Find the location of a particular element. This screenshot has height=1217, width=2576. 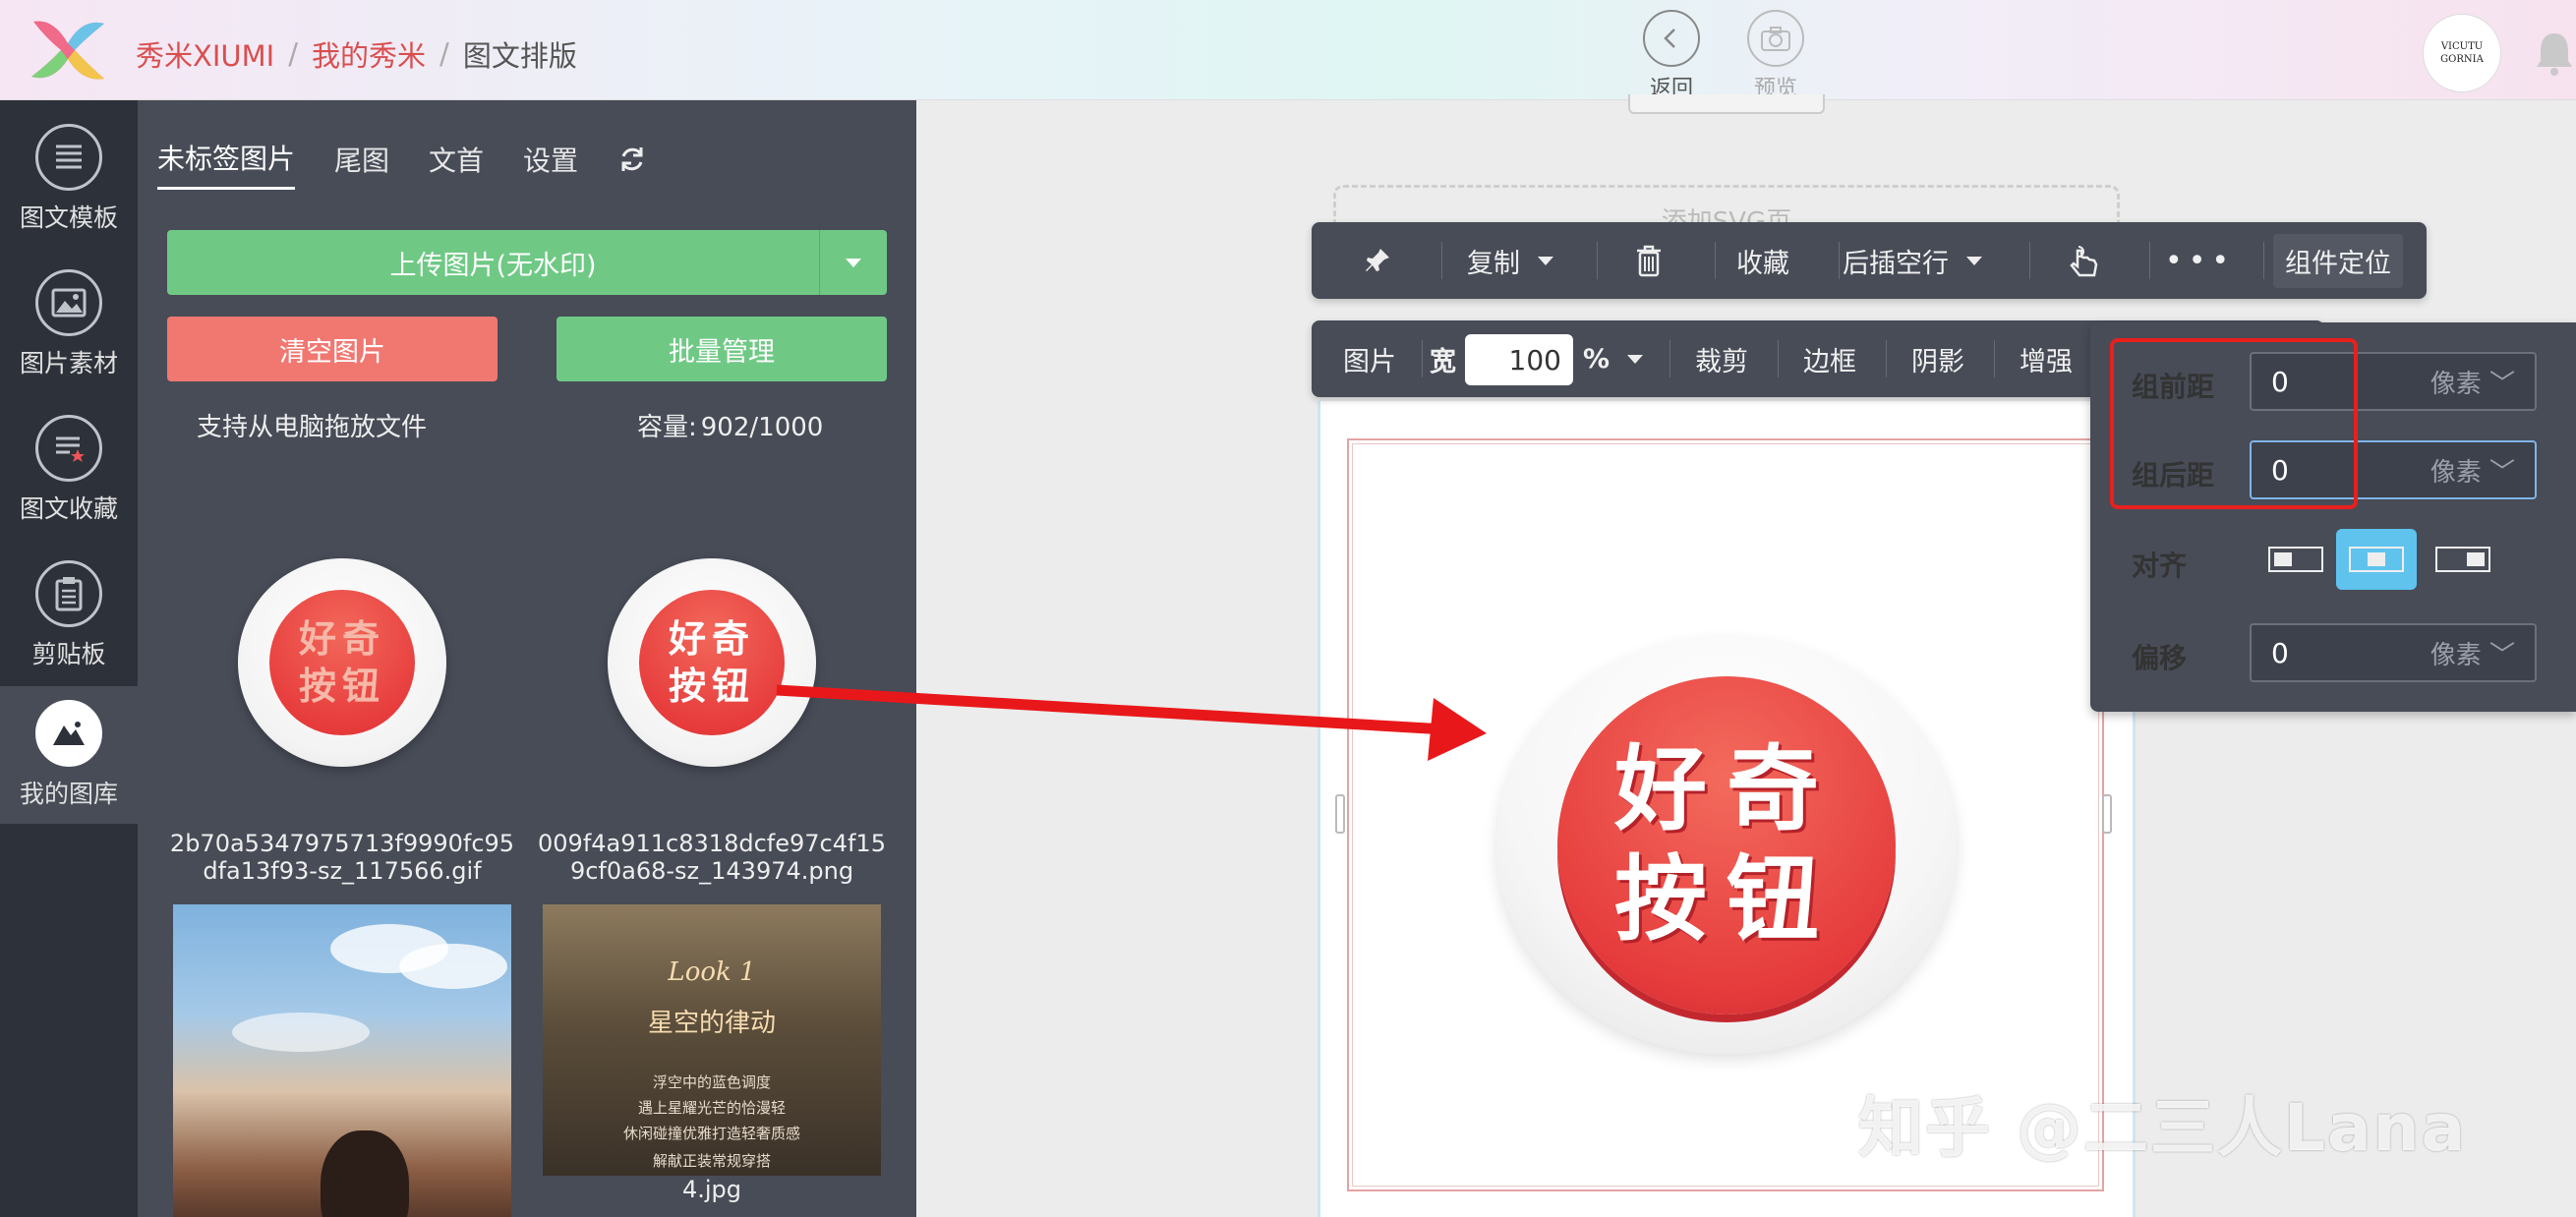

insert-line-label: 后插空行 is located at coordinates (1896, 263).